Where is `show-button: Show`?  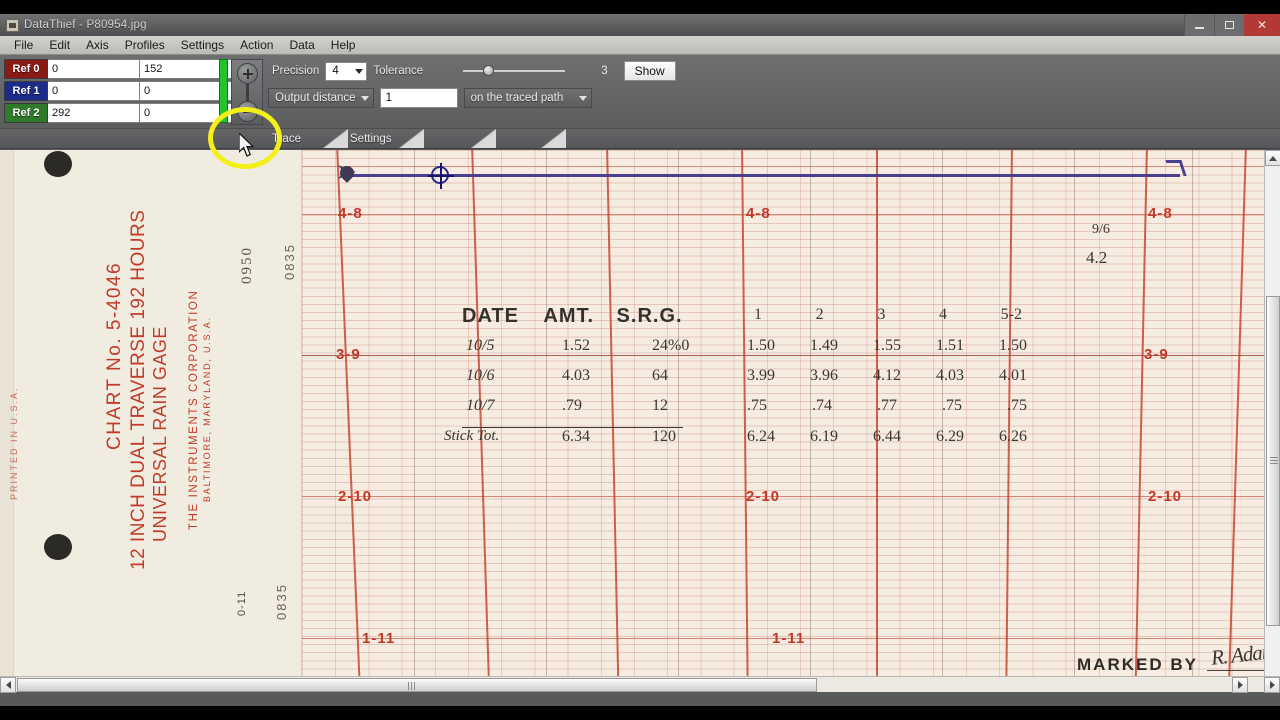
show-button: Show is located at coordinates (649, 71).